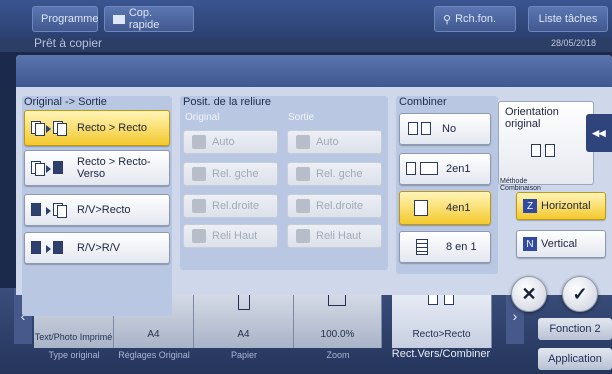 This screenshot has width=612, height=374. I want to click on option-rv-rv: R/V>R/V, so click(97, 248).